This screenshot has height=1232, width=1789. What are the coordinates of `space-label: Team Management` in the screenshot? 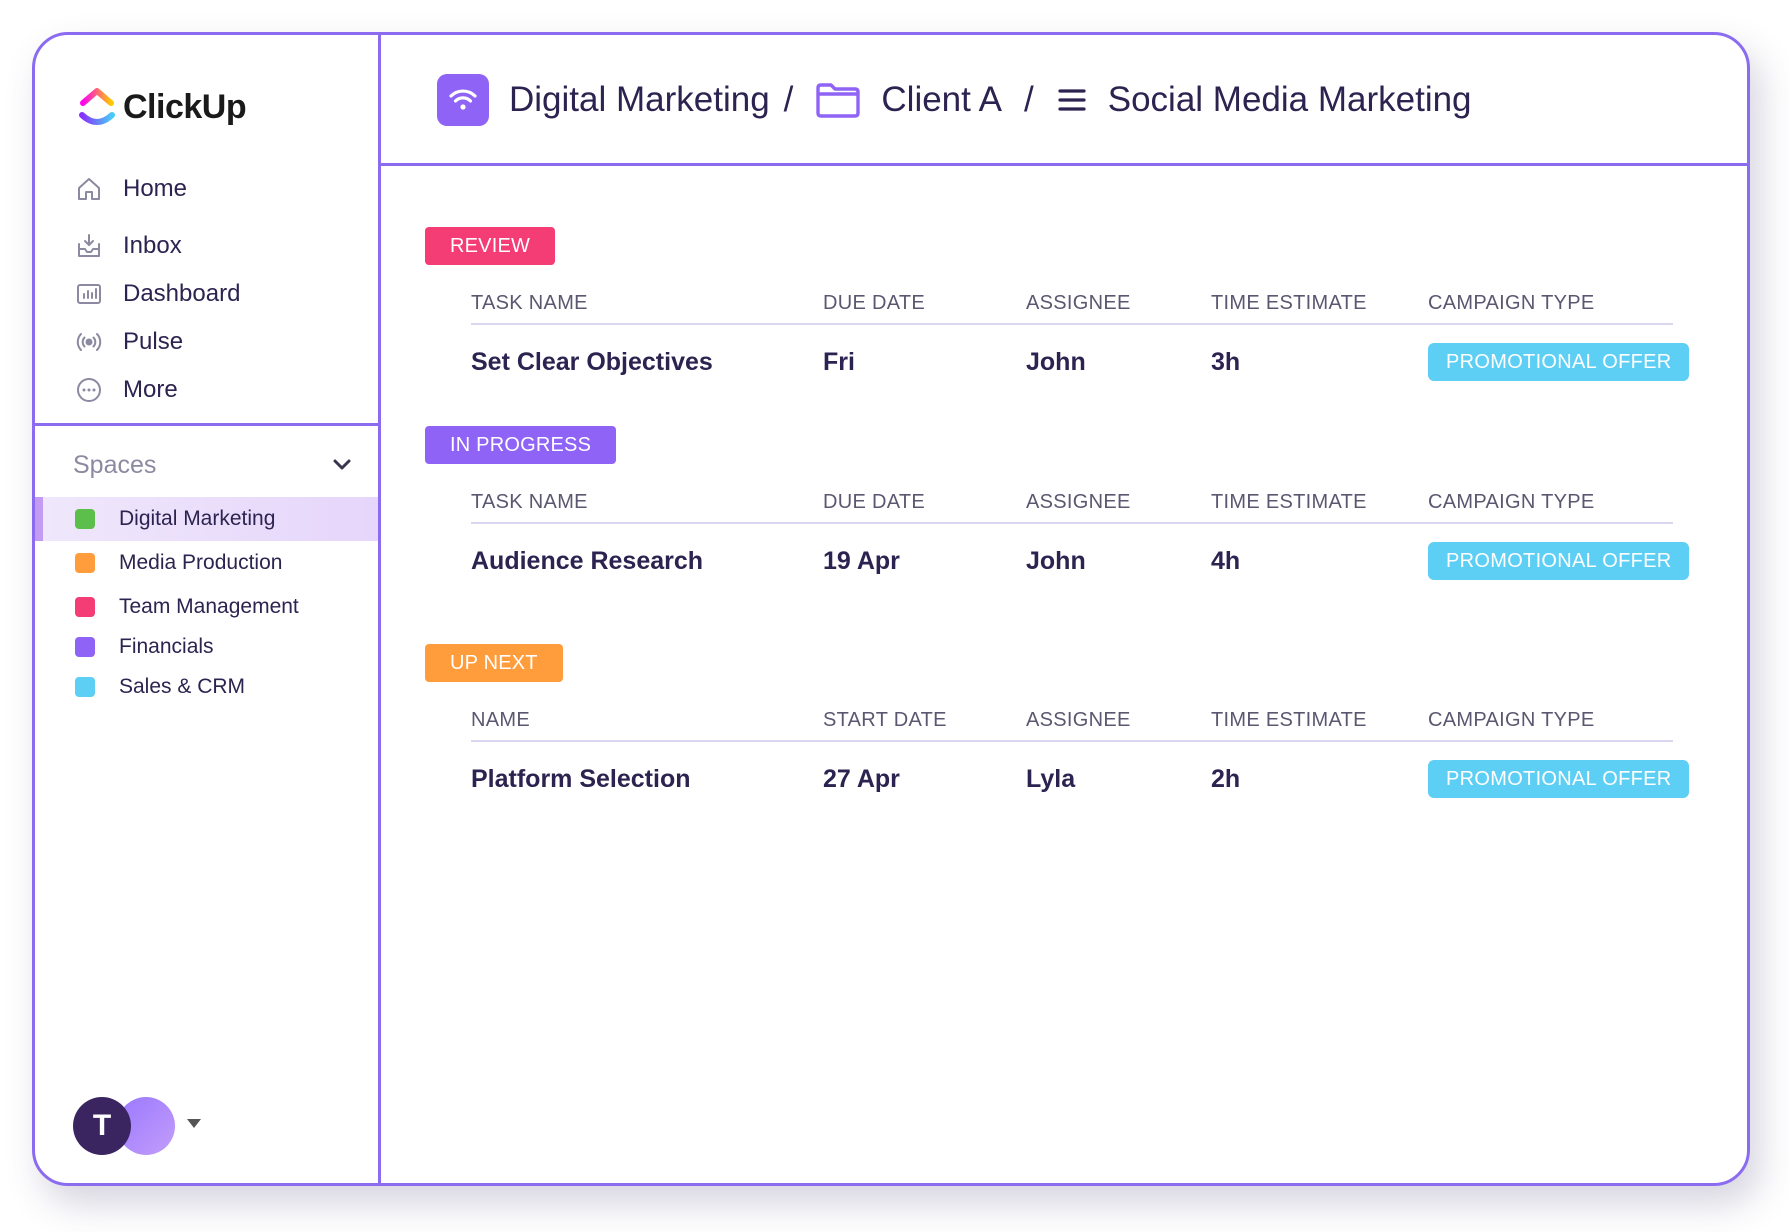 It's located at (209, 606).